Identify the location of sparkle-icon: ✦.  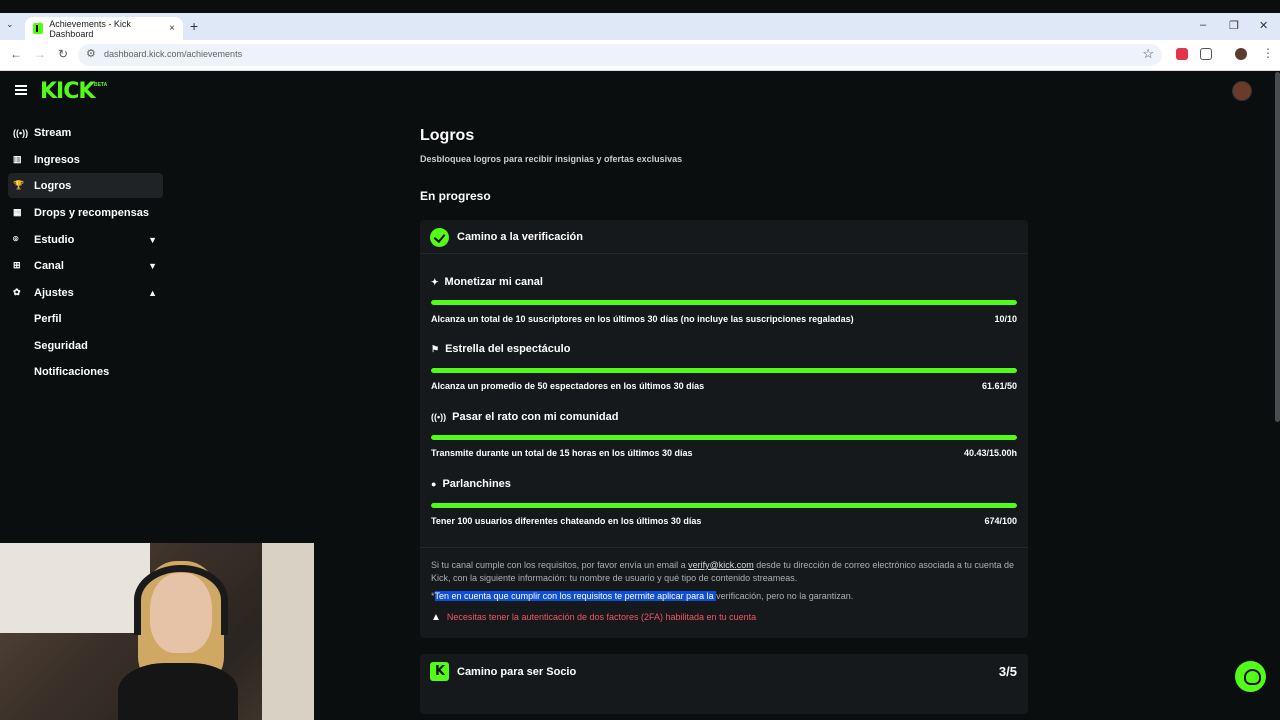
(435, 282).